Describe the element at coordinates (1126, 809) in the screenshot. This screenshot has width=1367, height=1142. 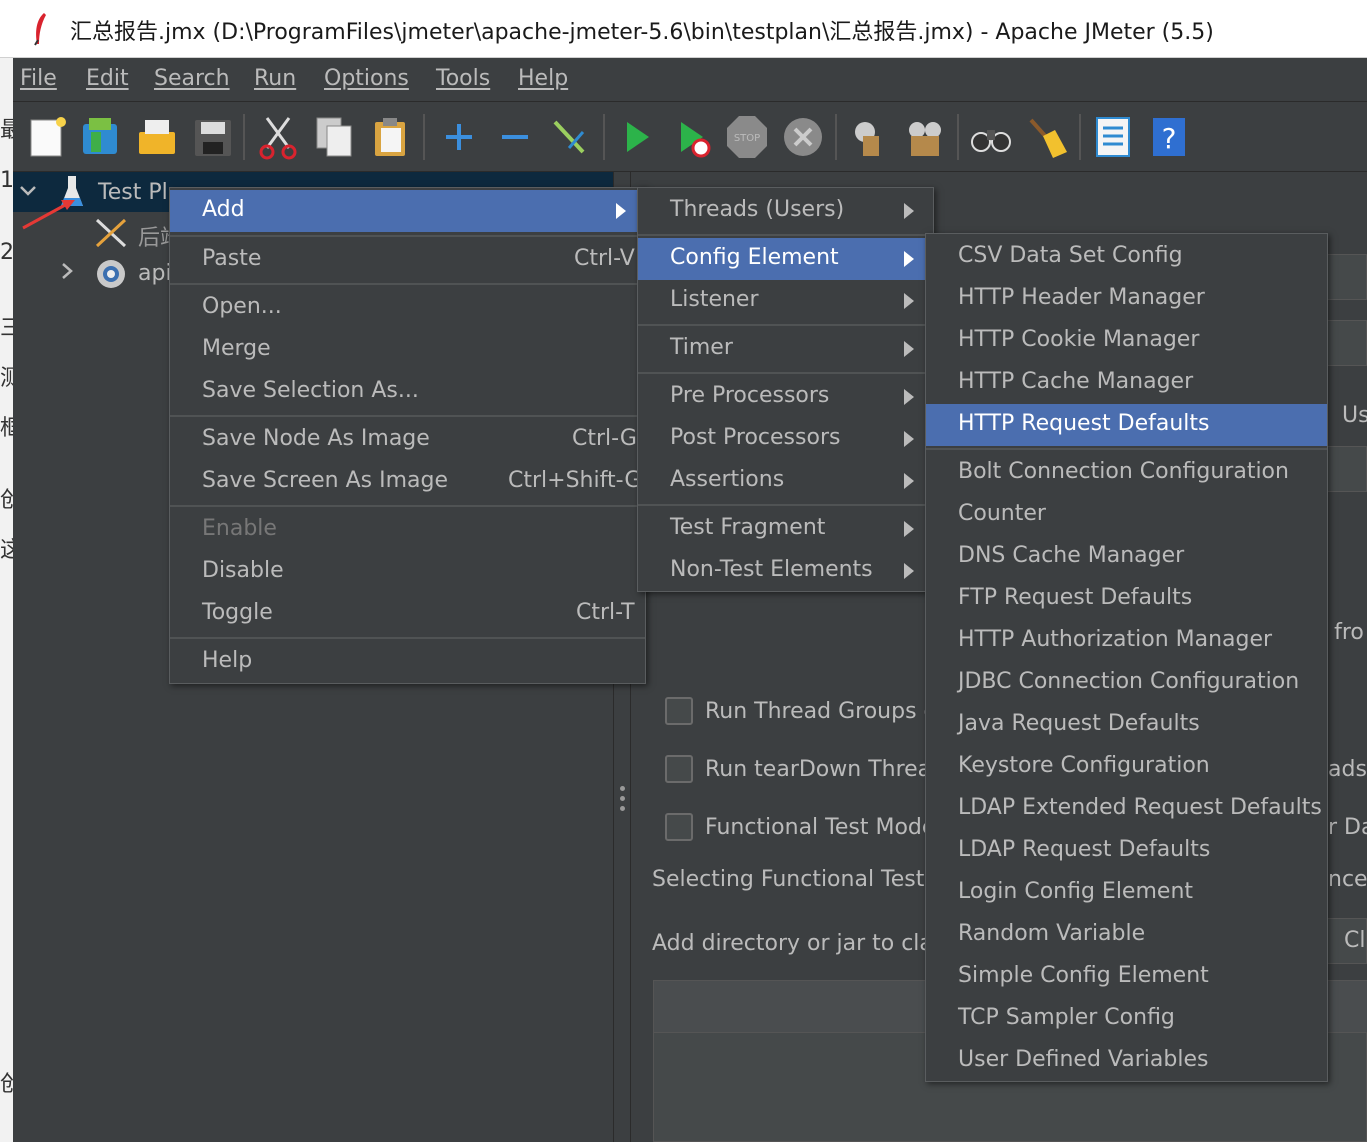
I see `config-item: LDAP Extended Request Defaults` at that location.